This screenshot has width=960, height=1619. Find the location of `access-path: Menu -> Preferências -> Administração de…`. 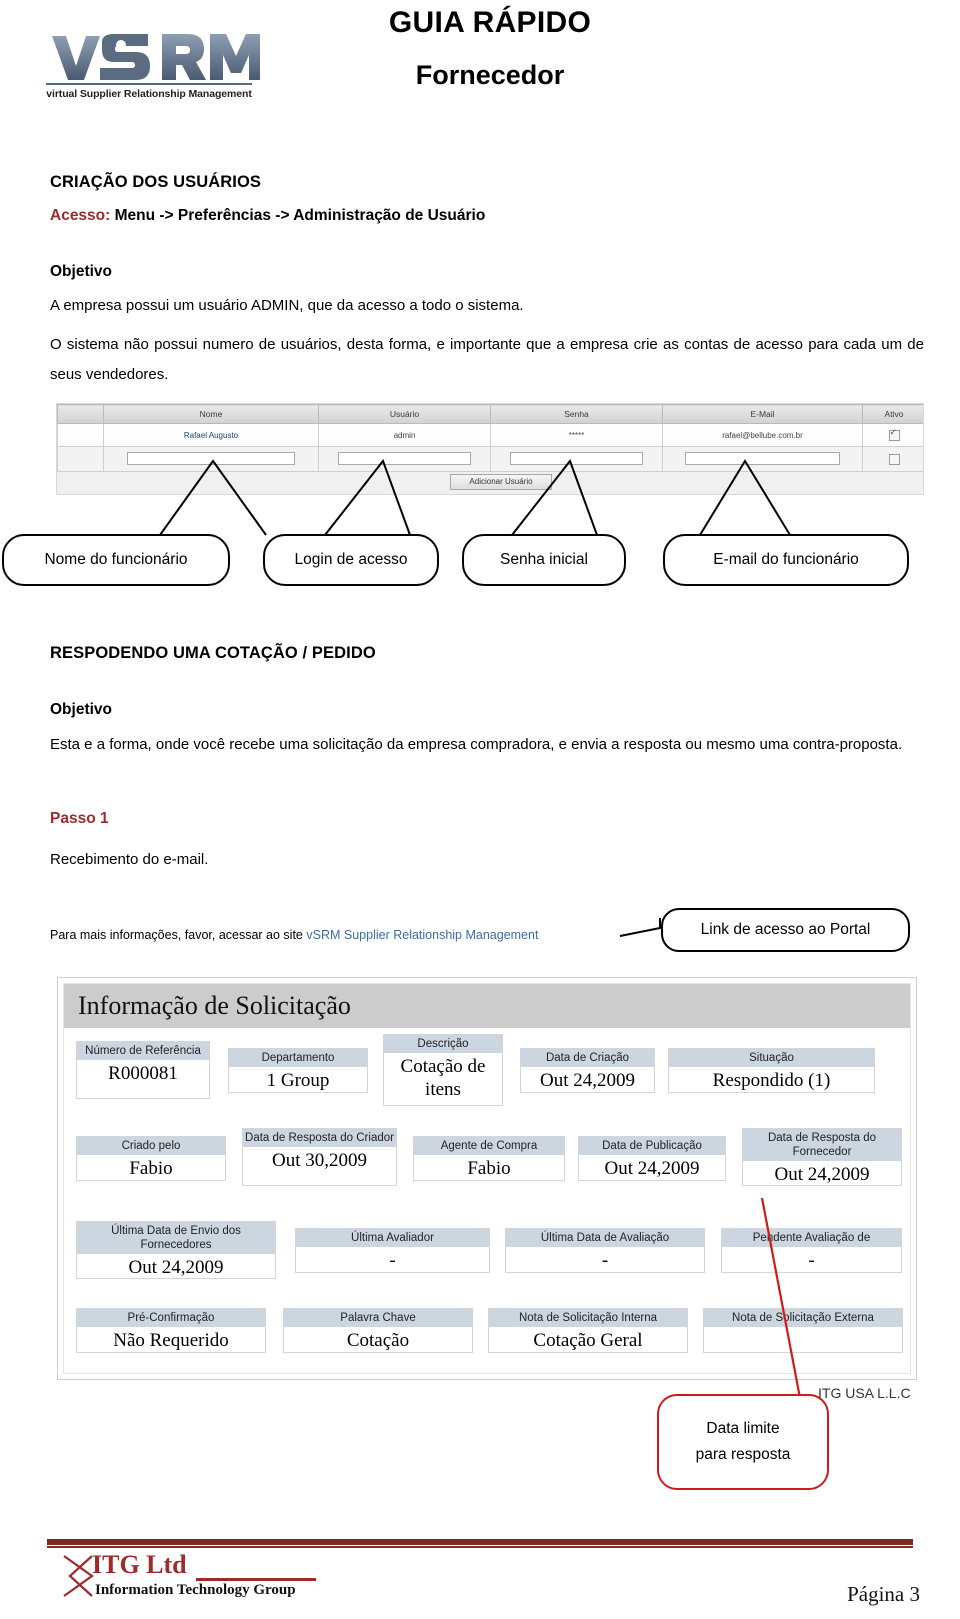

access-path: Menu -> Preferências -> Administração de… is located at coordinates (300, 215).